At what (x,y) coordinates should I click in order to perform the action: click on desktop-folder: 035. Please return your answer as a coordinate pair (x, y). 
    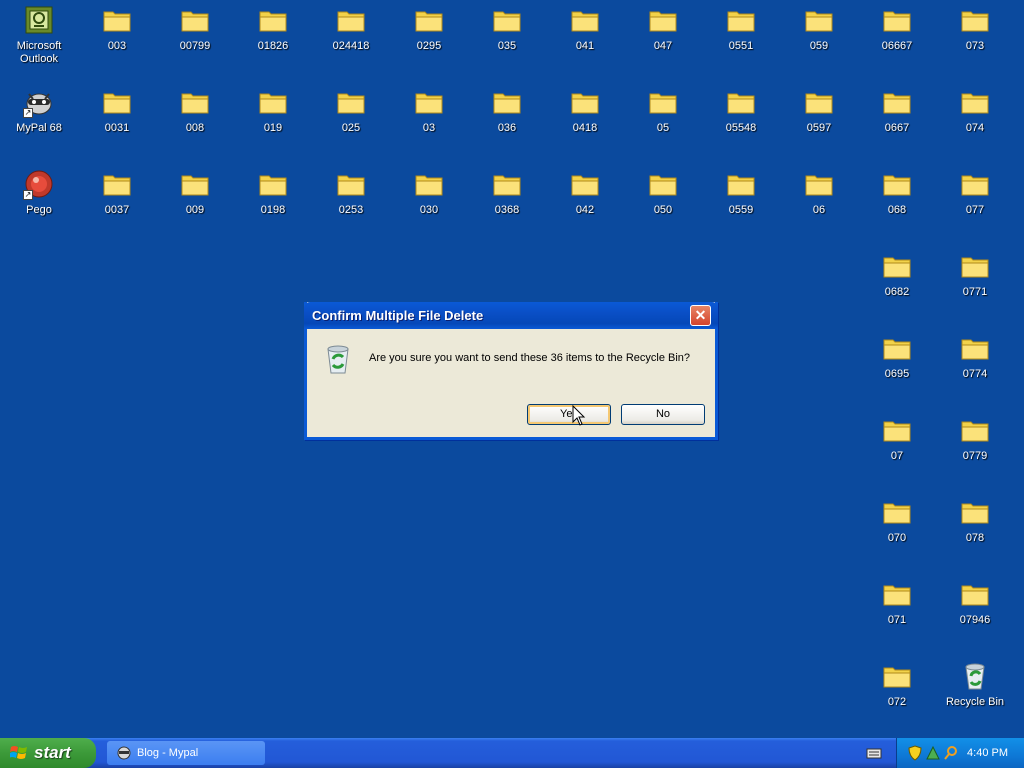
    Looking at the image, I should click on (507, 41).